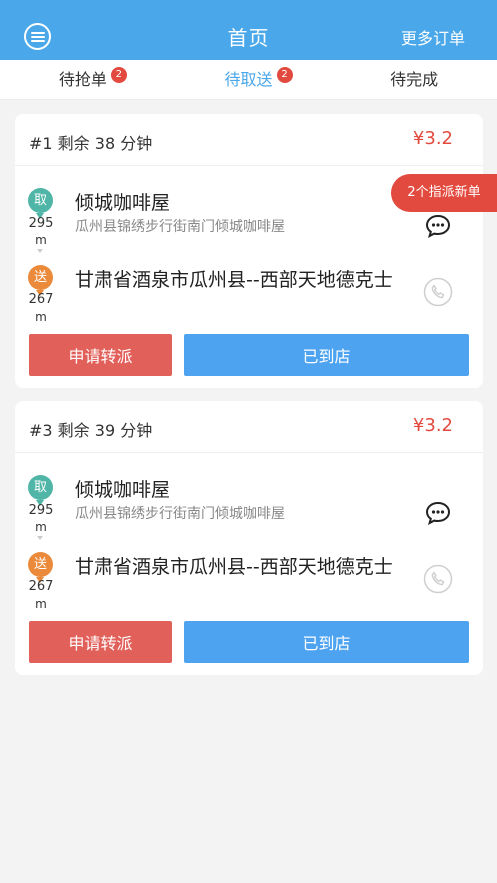  What do you see at coordinates (249, 427) in the screenshot?
I see `order-card-header: #3 剩余 39 分钟 ¥3.2` at bounding box center [249, 427].